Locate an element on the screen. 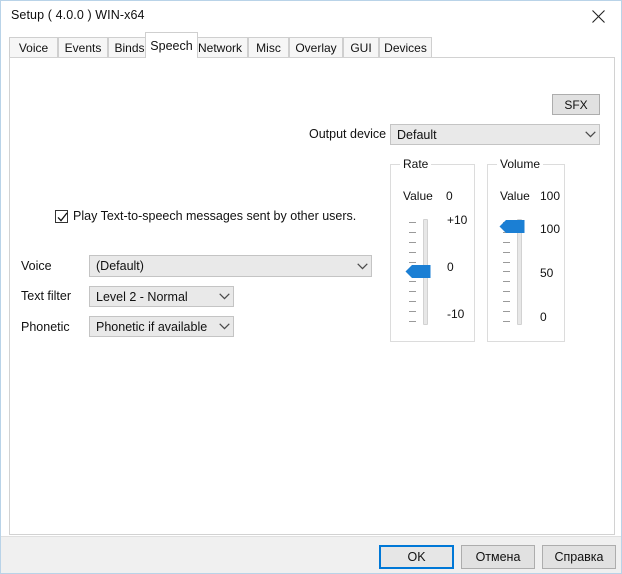  phonetic-select: Phonetic if available is located at coordinates (161, 326).